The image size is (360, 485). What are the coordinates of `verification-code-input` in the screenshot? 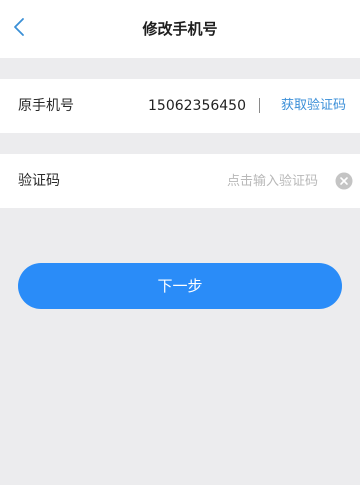 It's located at (229, 181).